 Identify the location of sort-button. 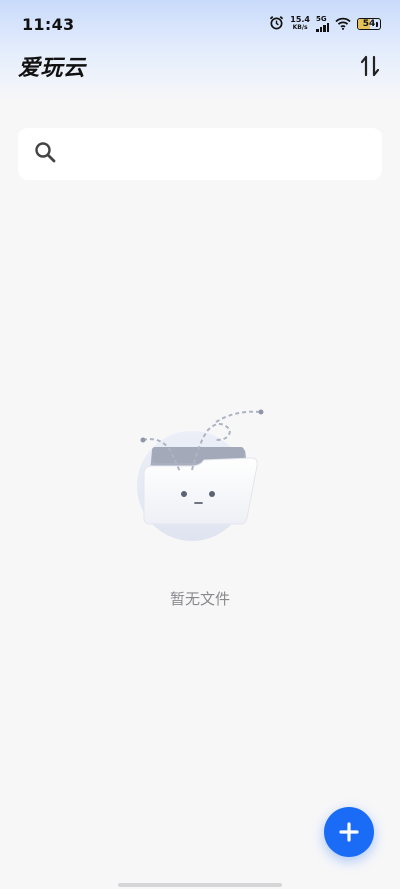
(370, 66).